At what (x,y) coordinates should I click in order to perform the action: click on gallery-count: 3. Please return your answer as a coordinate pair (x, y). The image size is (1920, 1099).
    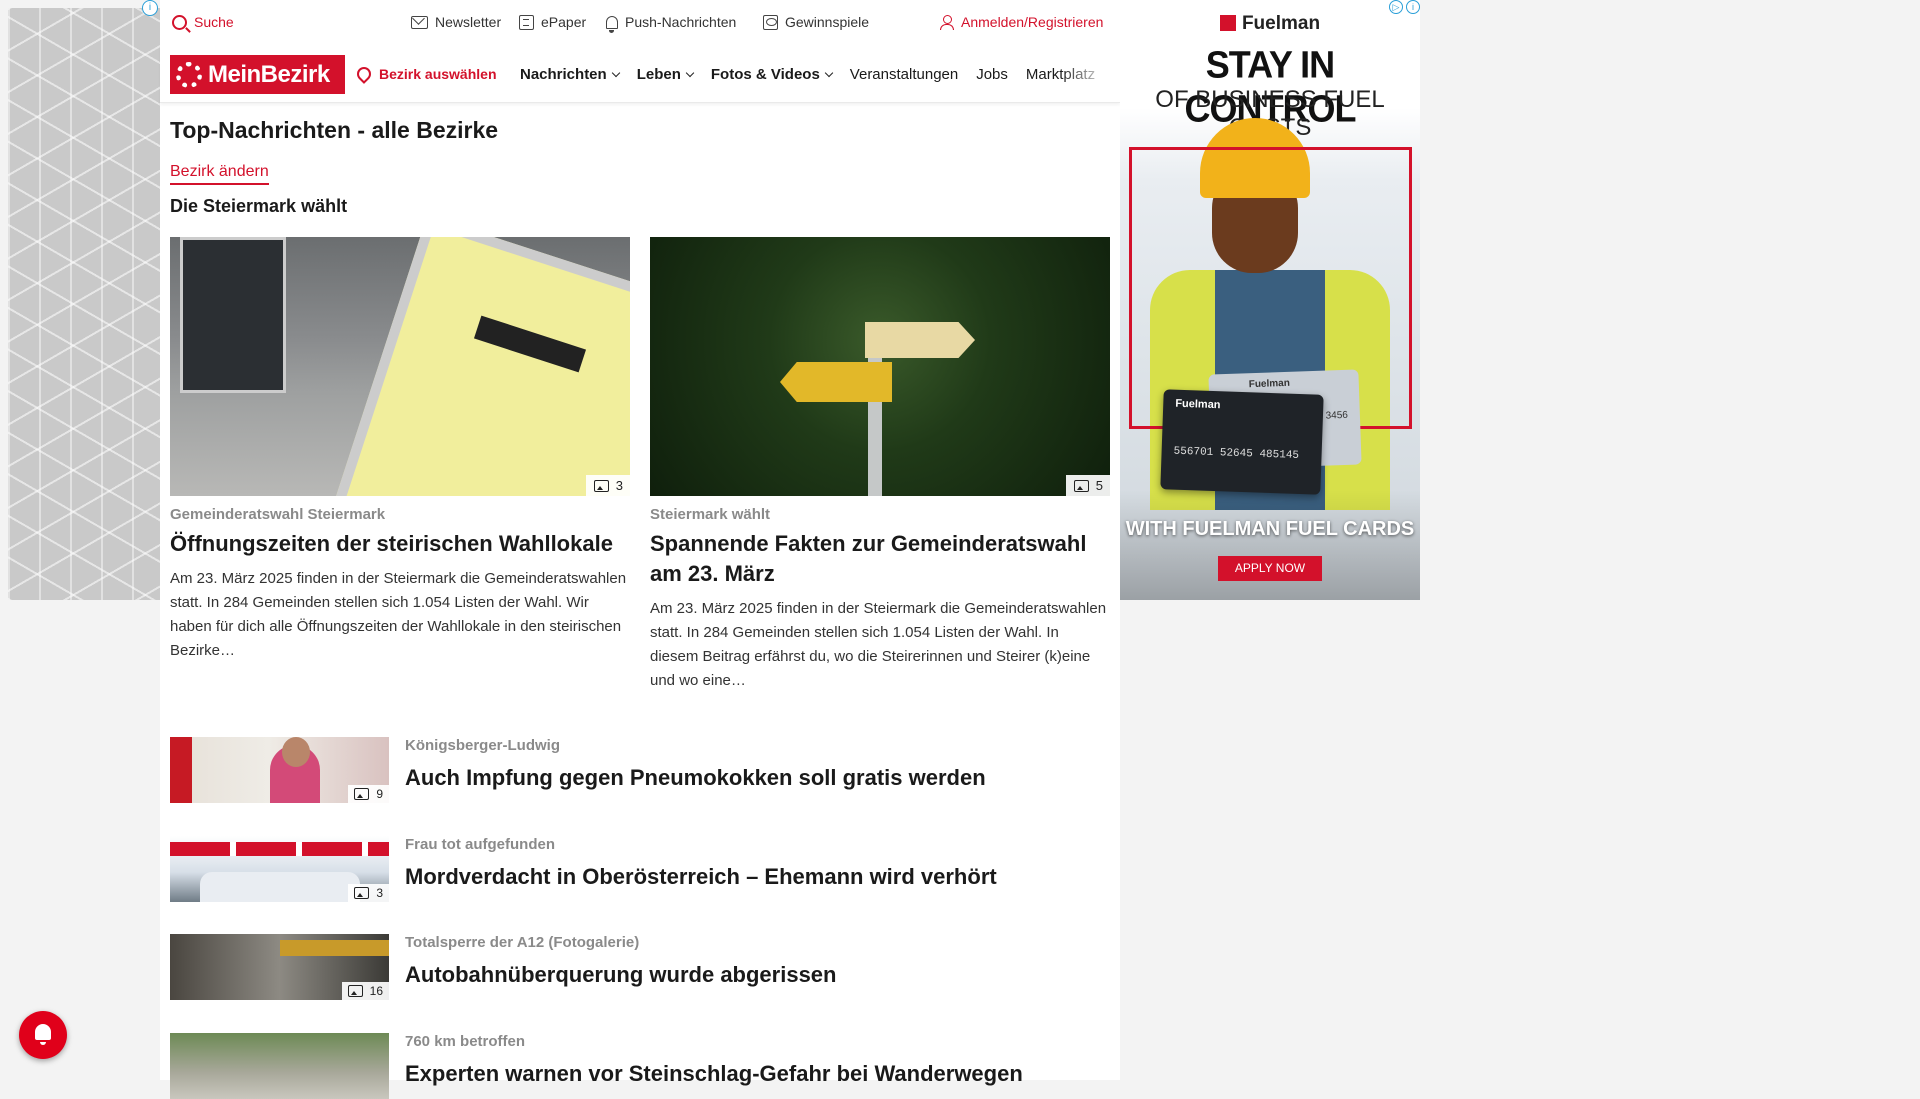
    Looking at the image, I should click on (619, 485).